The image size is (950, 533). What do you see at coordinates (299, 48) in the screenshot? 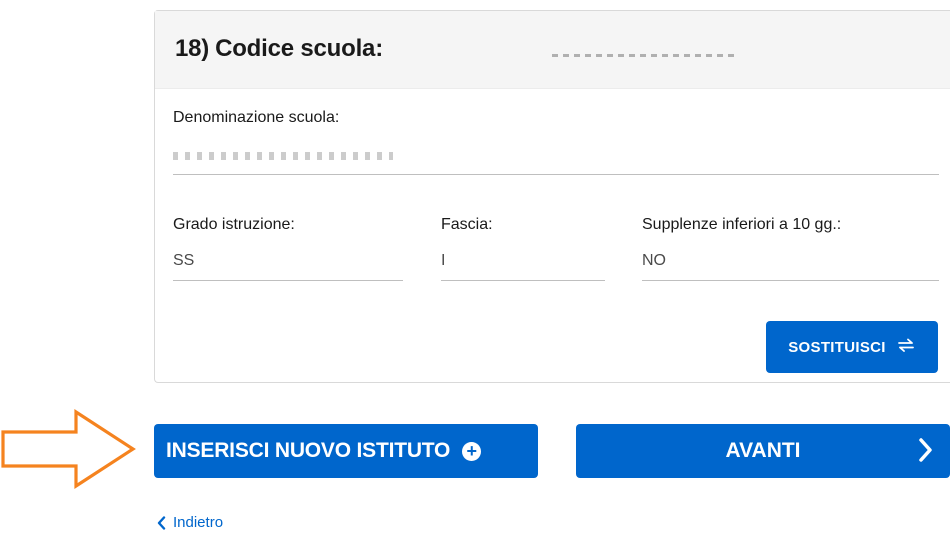
I see `school-code-label: Codice scuola:` at bounding box center [299, 48].